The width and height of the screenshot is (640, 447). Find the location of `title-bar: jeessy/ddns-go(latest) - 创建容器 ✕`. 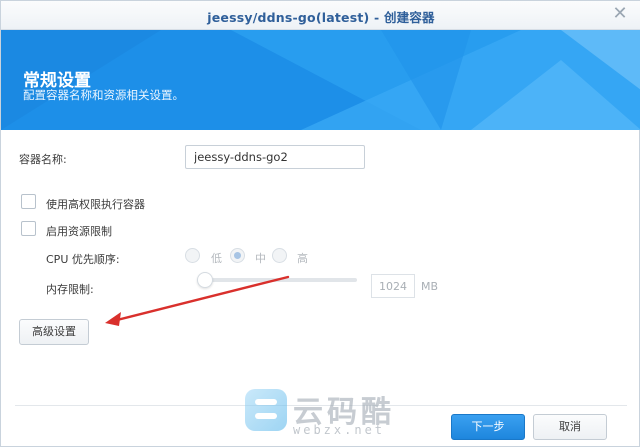

title-bar: jeessy/ddns-go(latest) - 创建容器 ✕ is located at coordinates (320, 15).